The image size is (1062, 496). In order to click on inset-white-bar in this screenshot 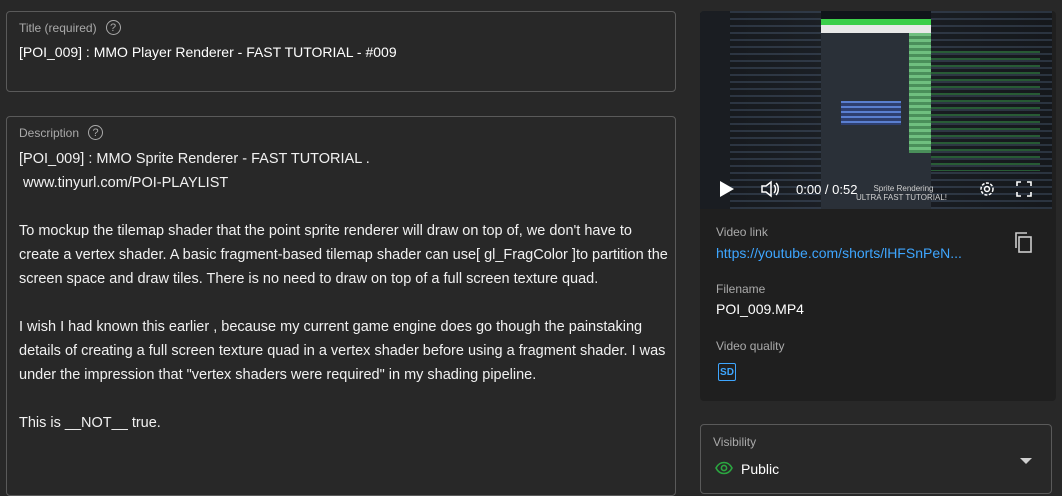, I will do `click(876, 29)`.